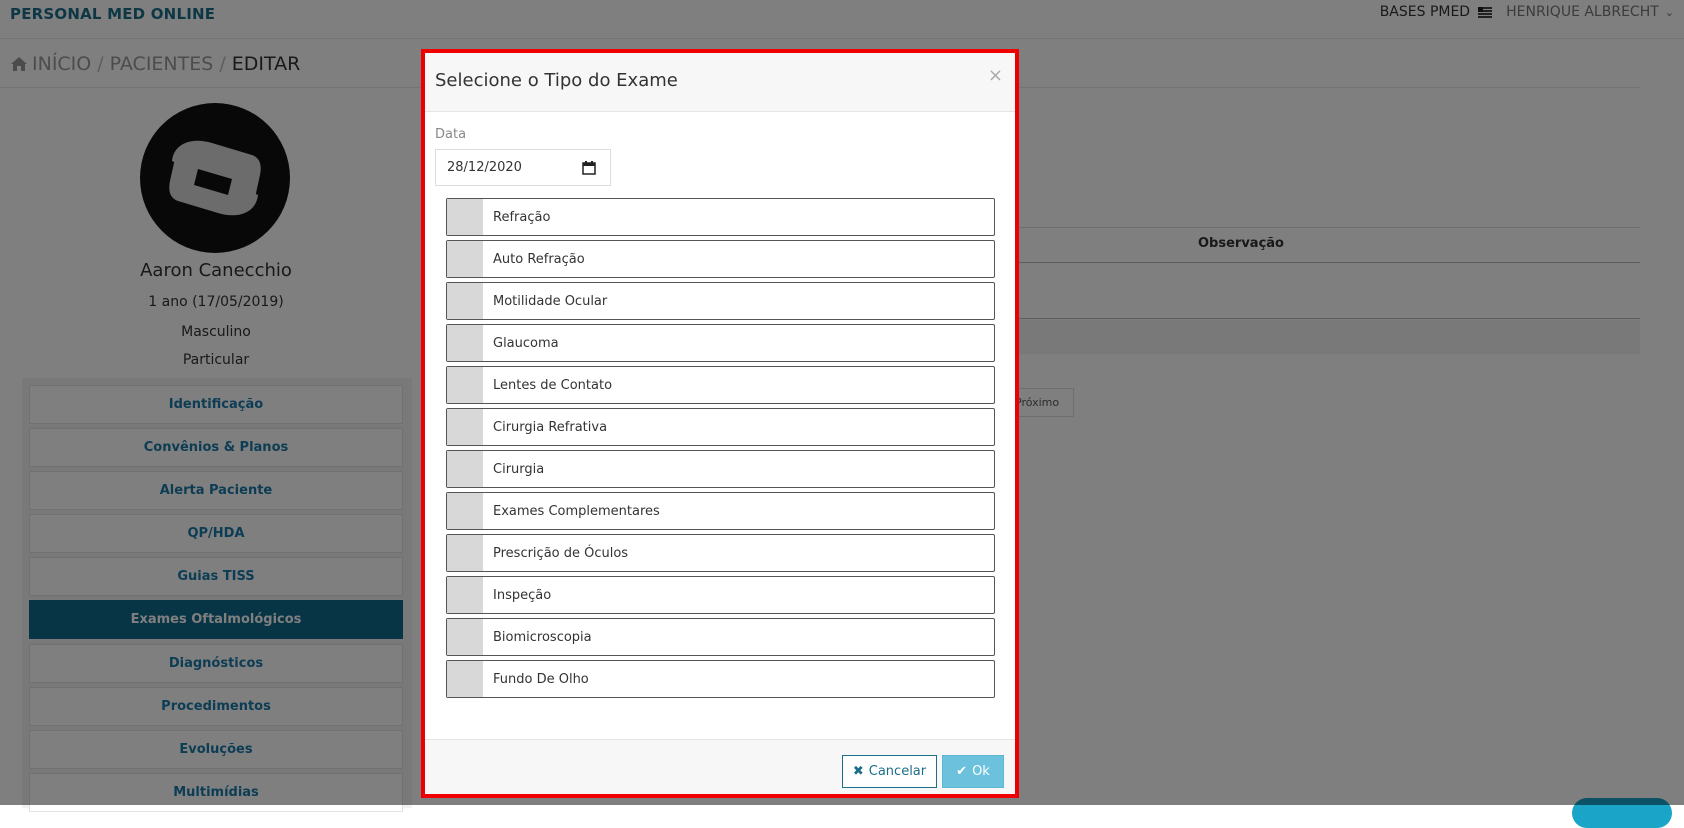  I want to click on exam-type-label: Cirurgia Refrativa, so click(550, 427).